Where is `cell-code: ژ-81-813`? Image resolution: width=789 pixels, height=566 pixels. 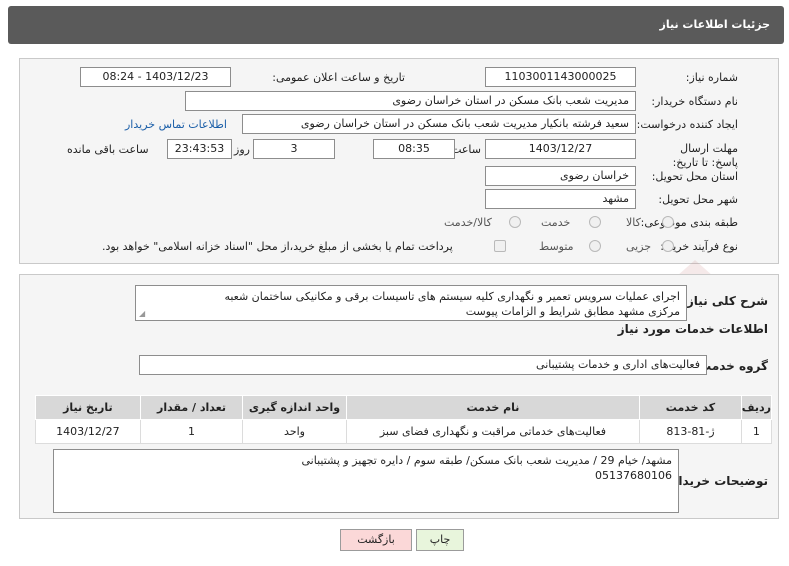 cell-code: ژ-81-813 is located at coordinates (690, 431).